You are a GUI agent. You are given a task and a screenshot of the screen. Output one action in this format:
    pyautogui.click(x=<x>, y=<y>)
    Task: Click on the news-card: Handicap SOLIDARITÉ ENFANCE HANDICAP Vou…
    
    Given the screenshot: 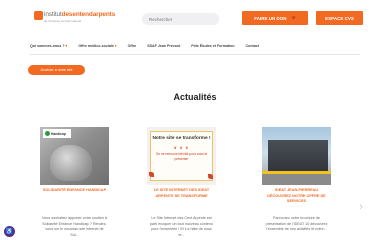 What is the action you would take?
    pyautogui.click(x=74, y=183)
    